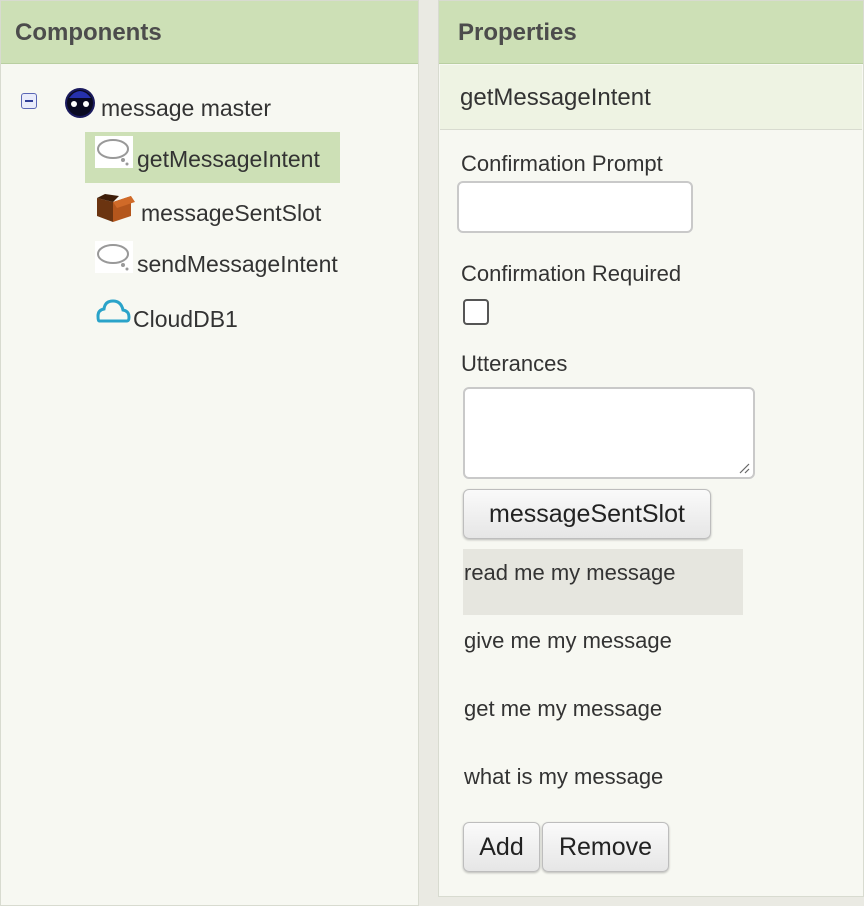  Describe the element at coordinates (113, 311) in the screenshot. I see `cloud-icon` at that location.